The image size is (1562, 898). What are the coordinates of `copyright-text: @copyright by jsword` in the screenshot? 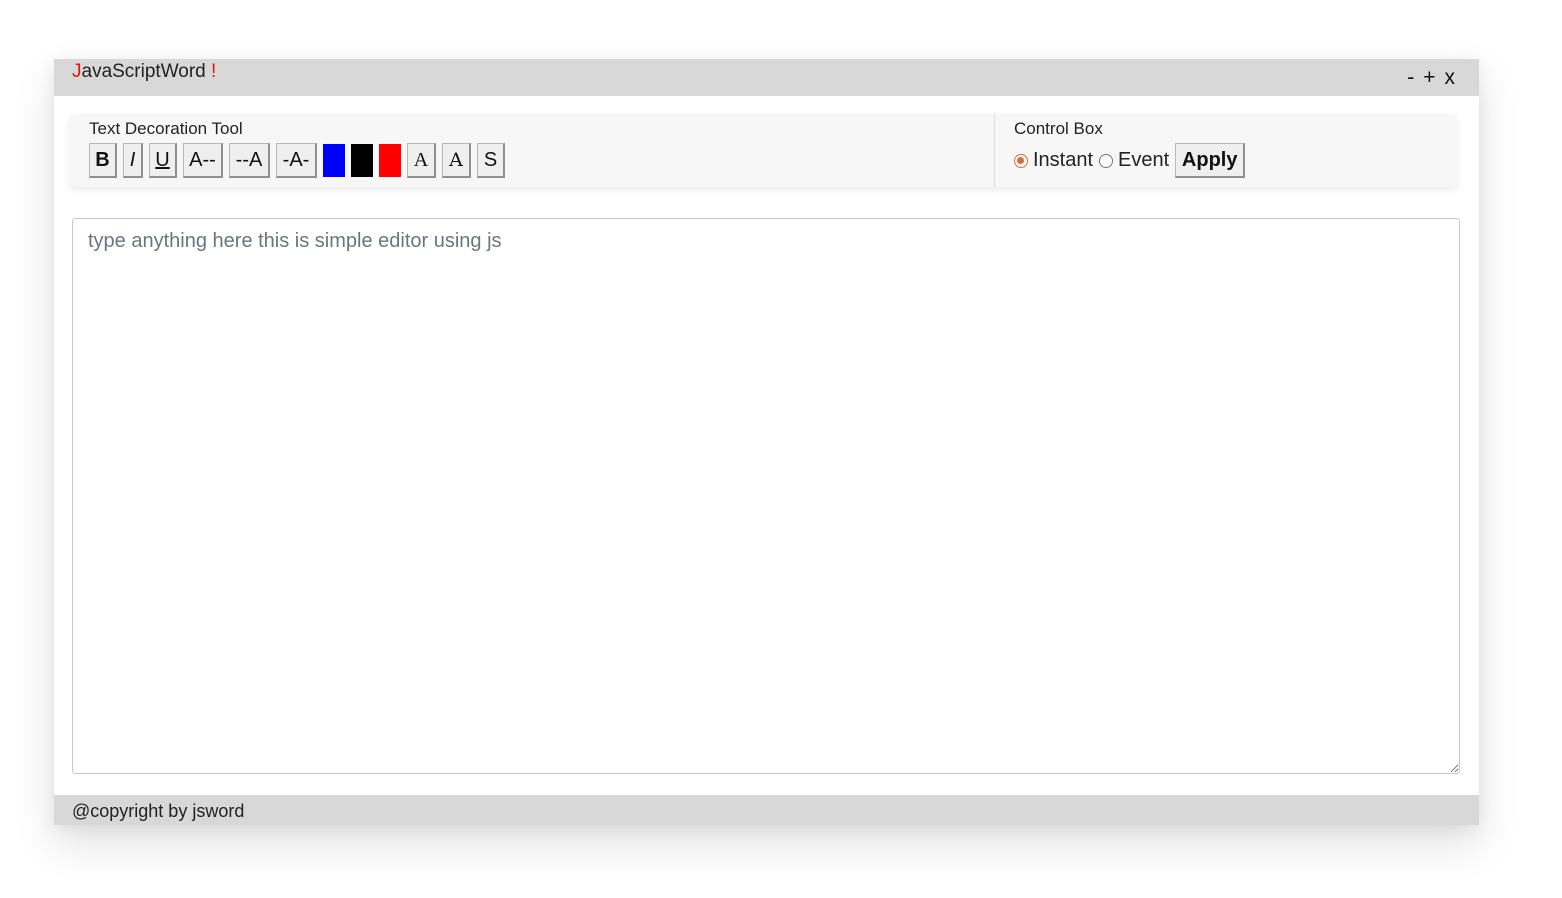 It's located at (158, 811).